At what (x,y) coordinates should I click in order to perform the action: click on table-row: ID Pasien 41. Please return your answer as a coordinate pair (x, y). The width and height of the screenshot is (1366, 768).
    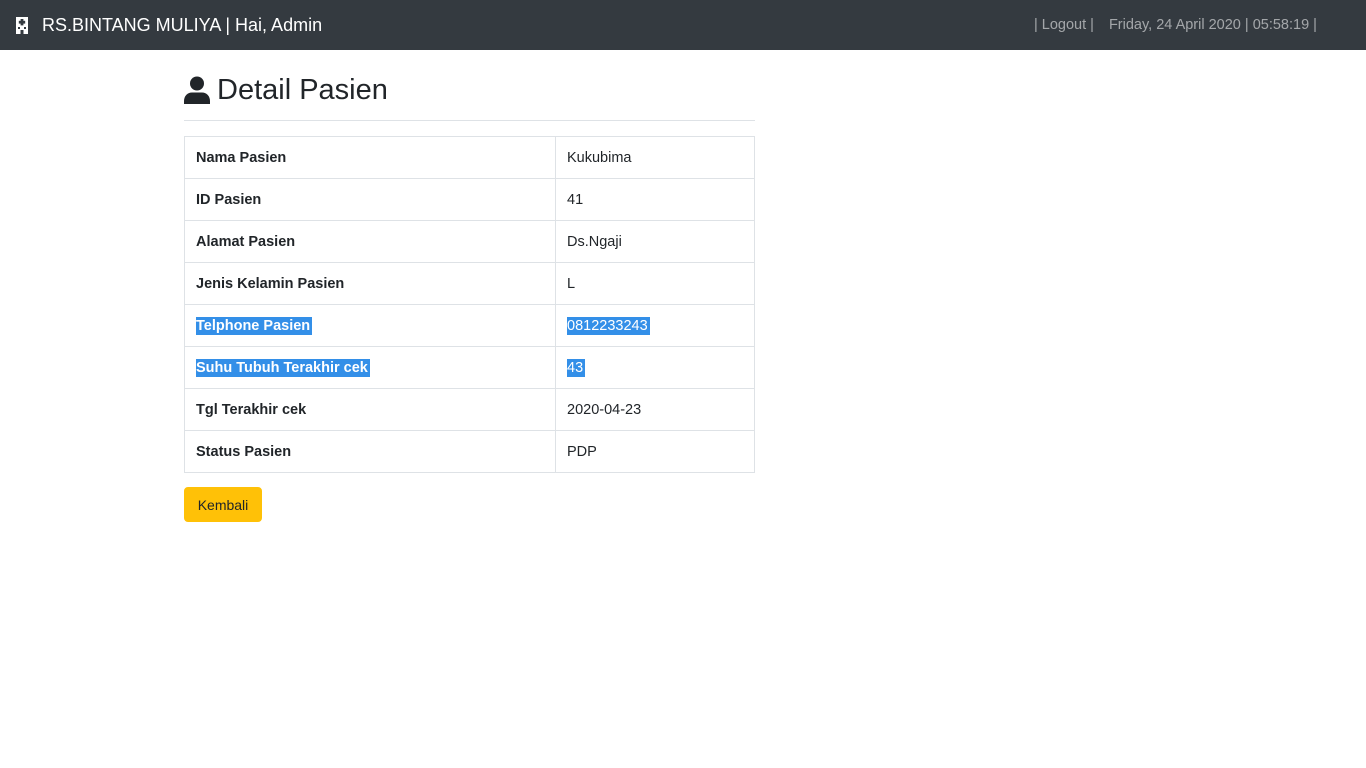
    Looking at the image, I should click on (469, 199).